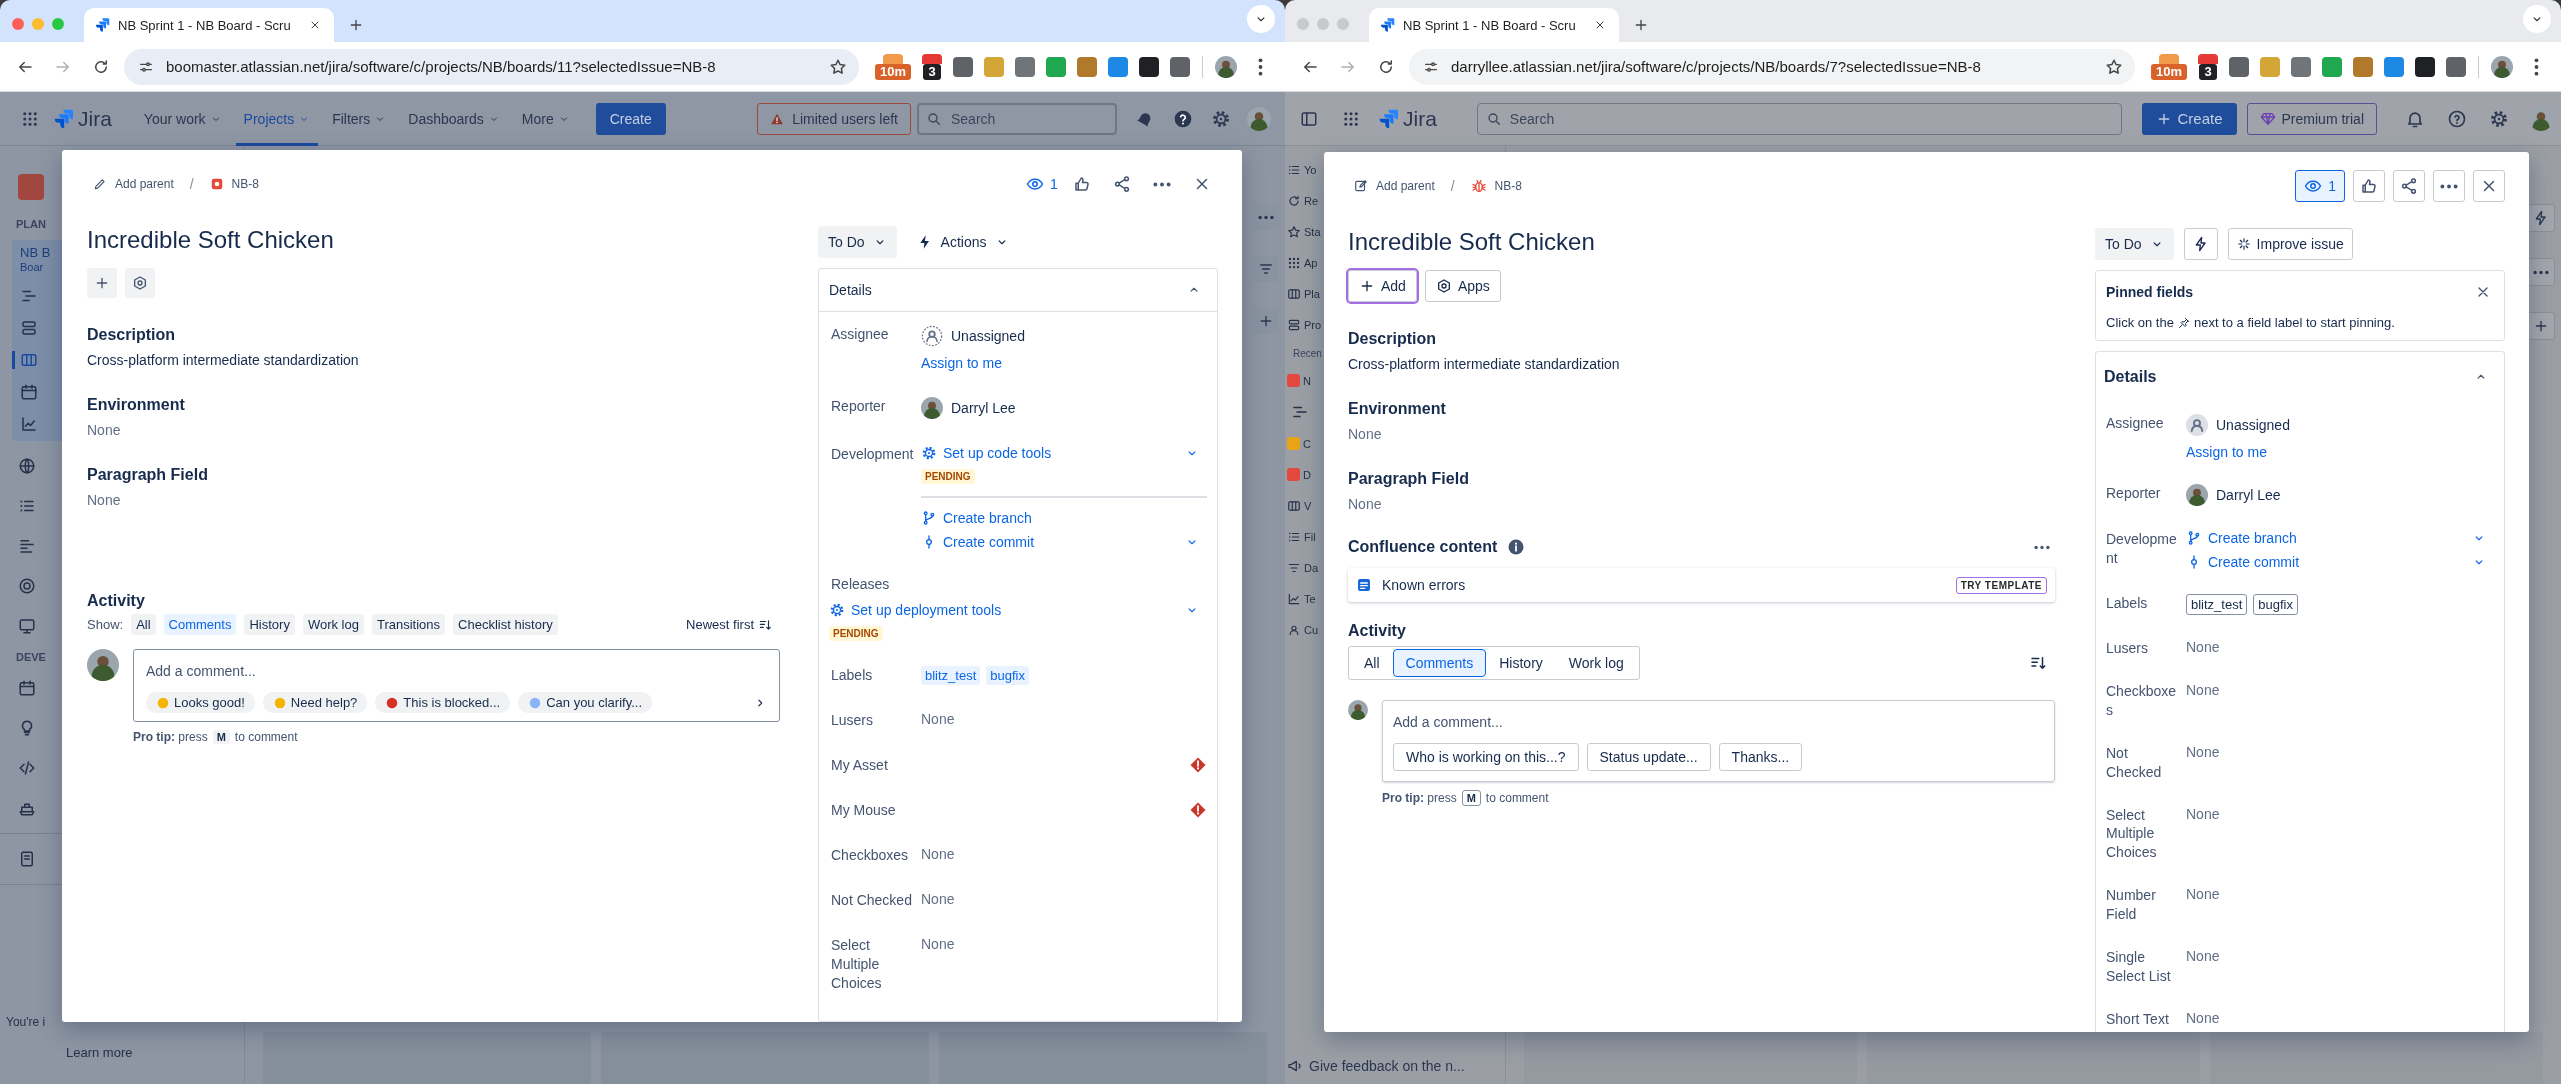 The height and width of the screenshot is (1084, 2561). I want to click on sidebar-item: Da, so click(1303, 567).